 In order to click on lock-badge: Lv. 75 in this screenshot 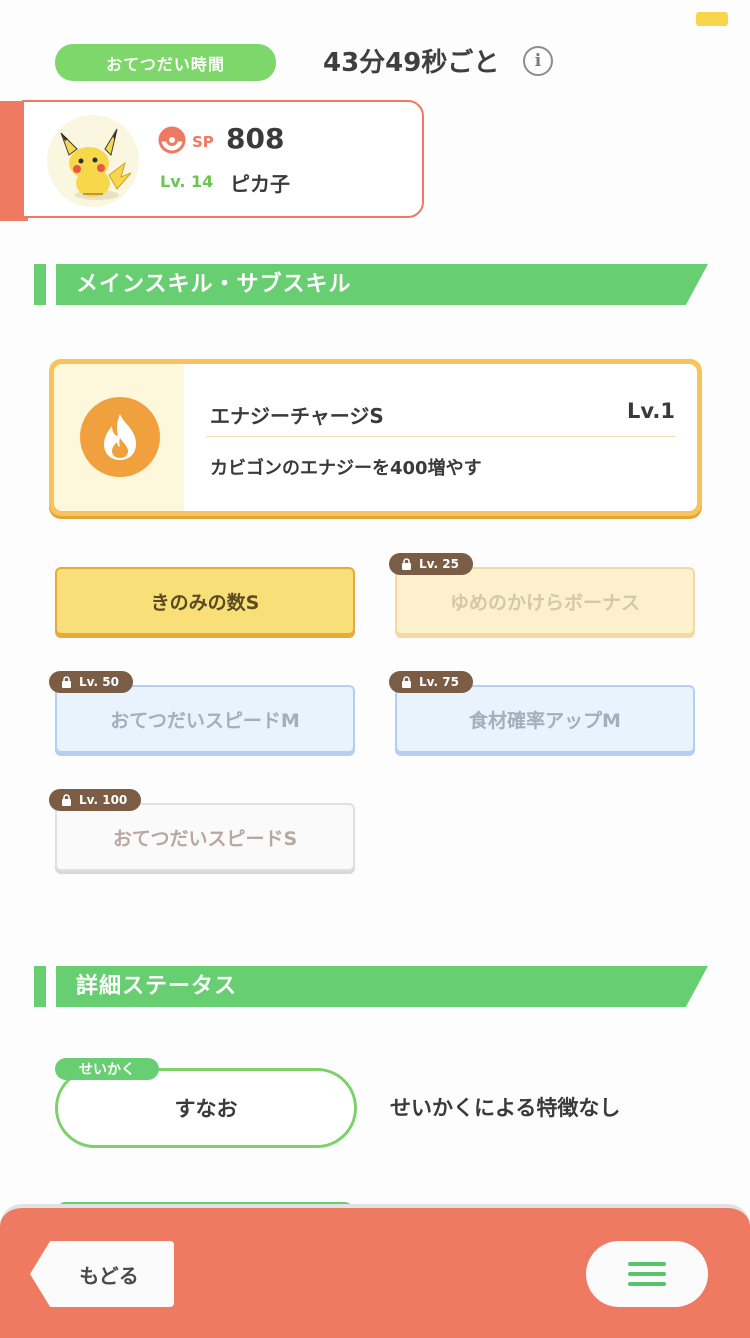, I will do `click(431, 682)`.